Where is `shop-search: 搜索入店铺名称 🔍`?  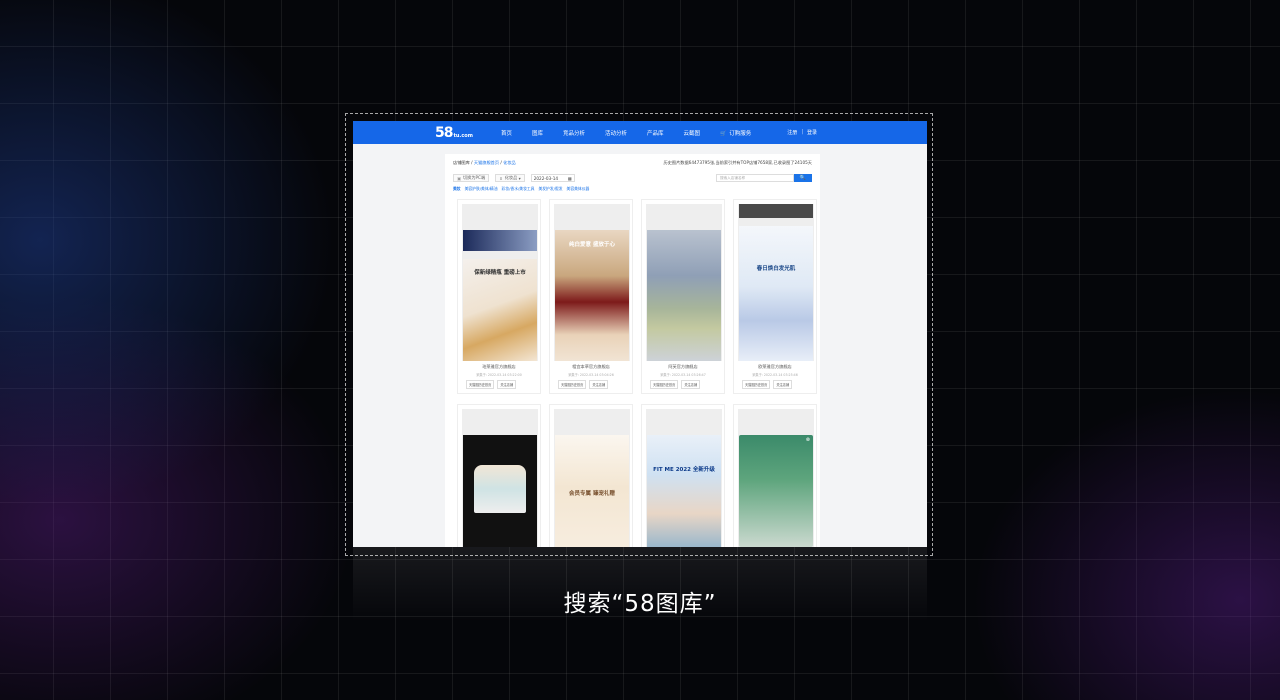 shop-search: 搜索入店铺名称 🔍 is located at coordinates (764, 178).